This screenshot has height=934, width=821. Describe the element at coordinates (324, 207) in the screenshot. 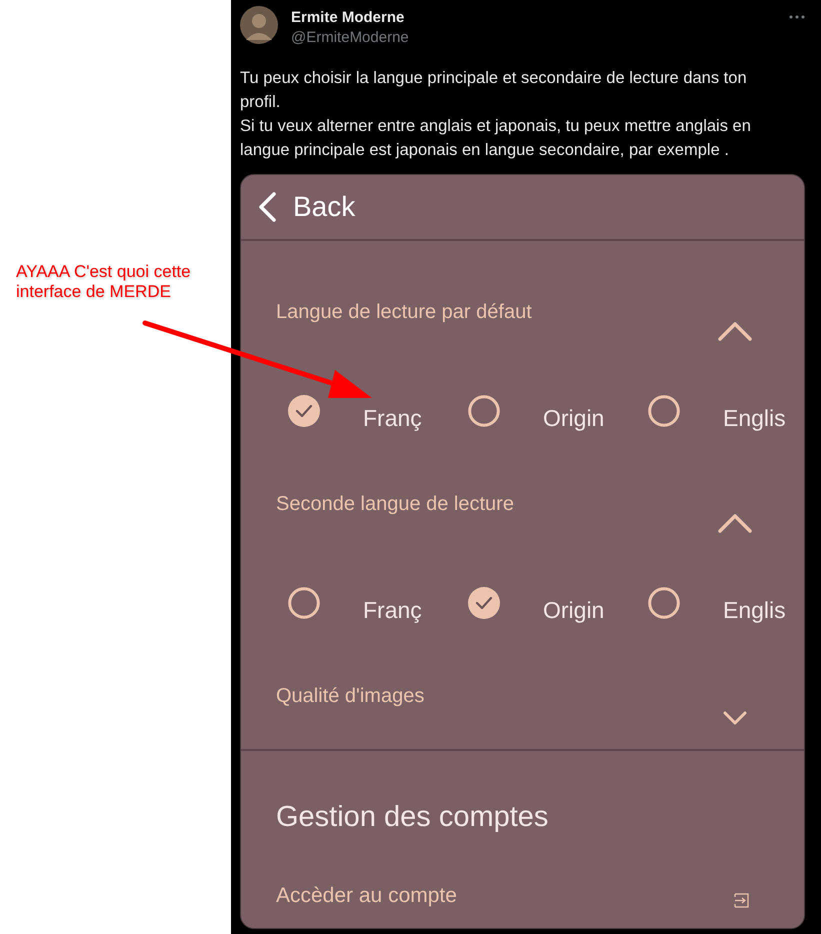

I see `back-label: Back` at that location.